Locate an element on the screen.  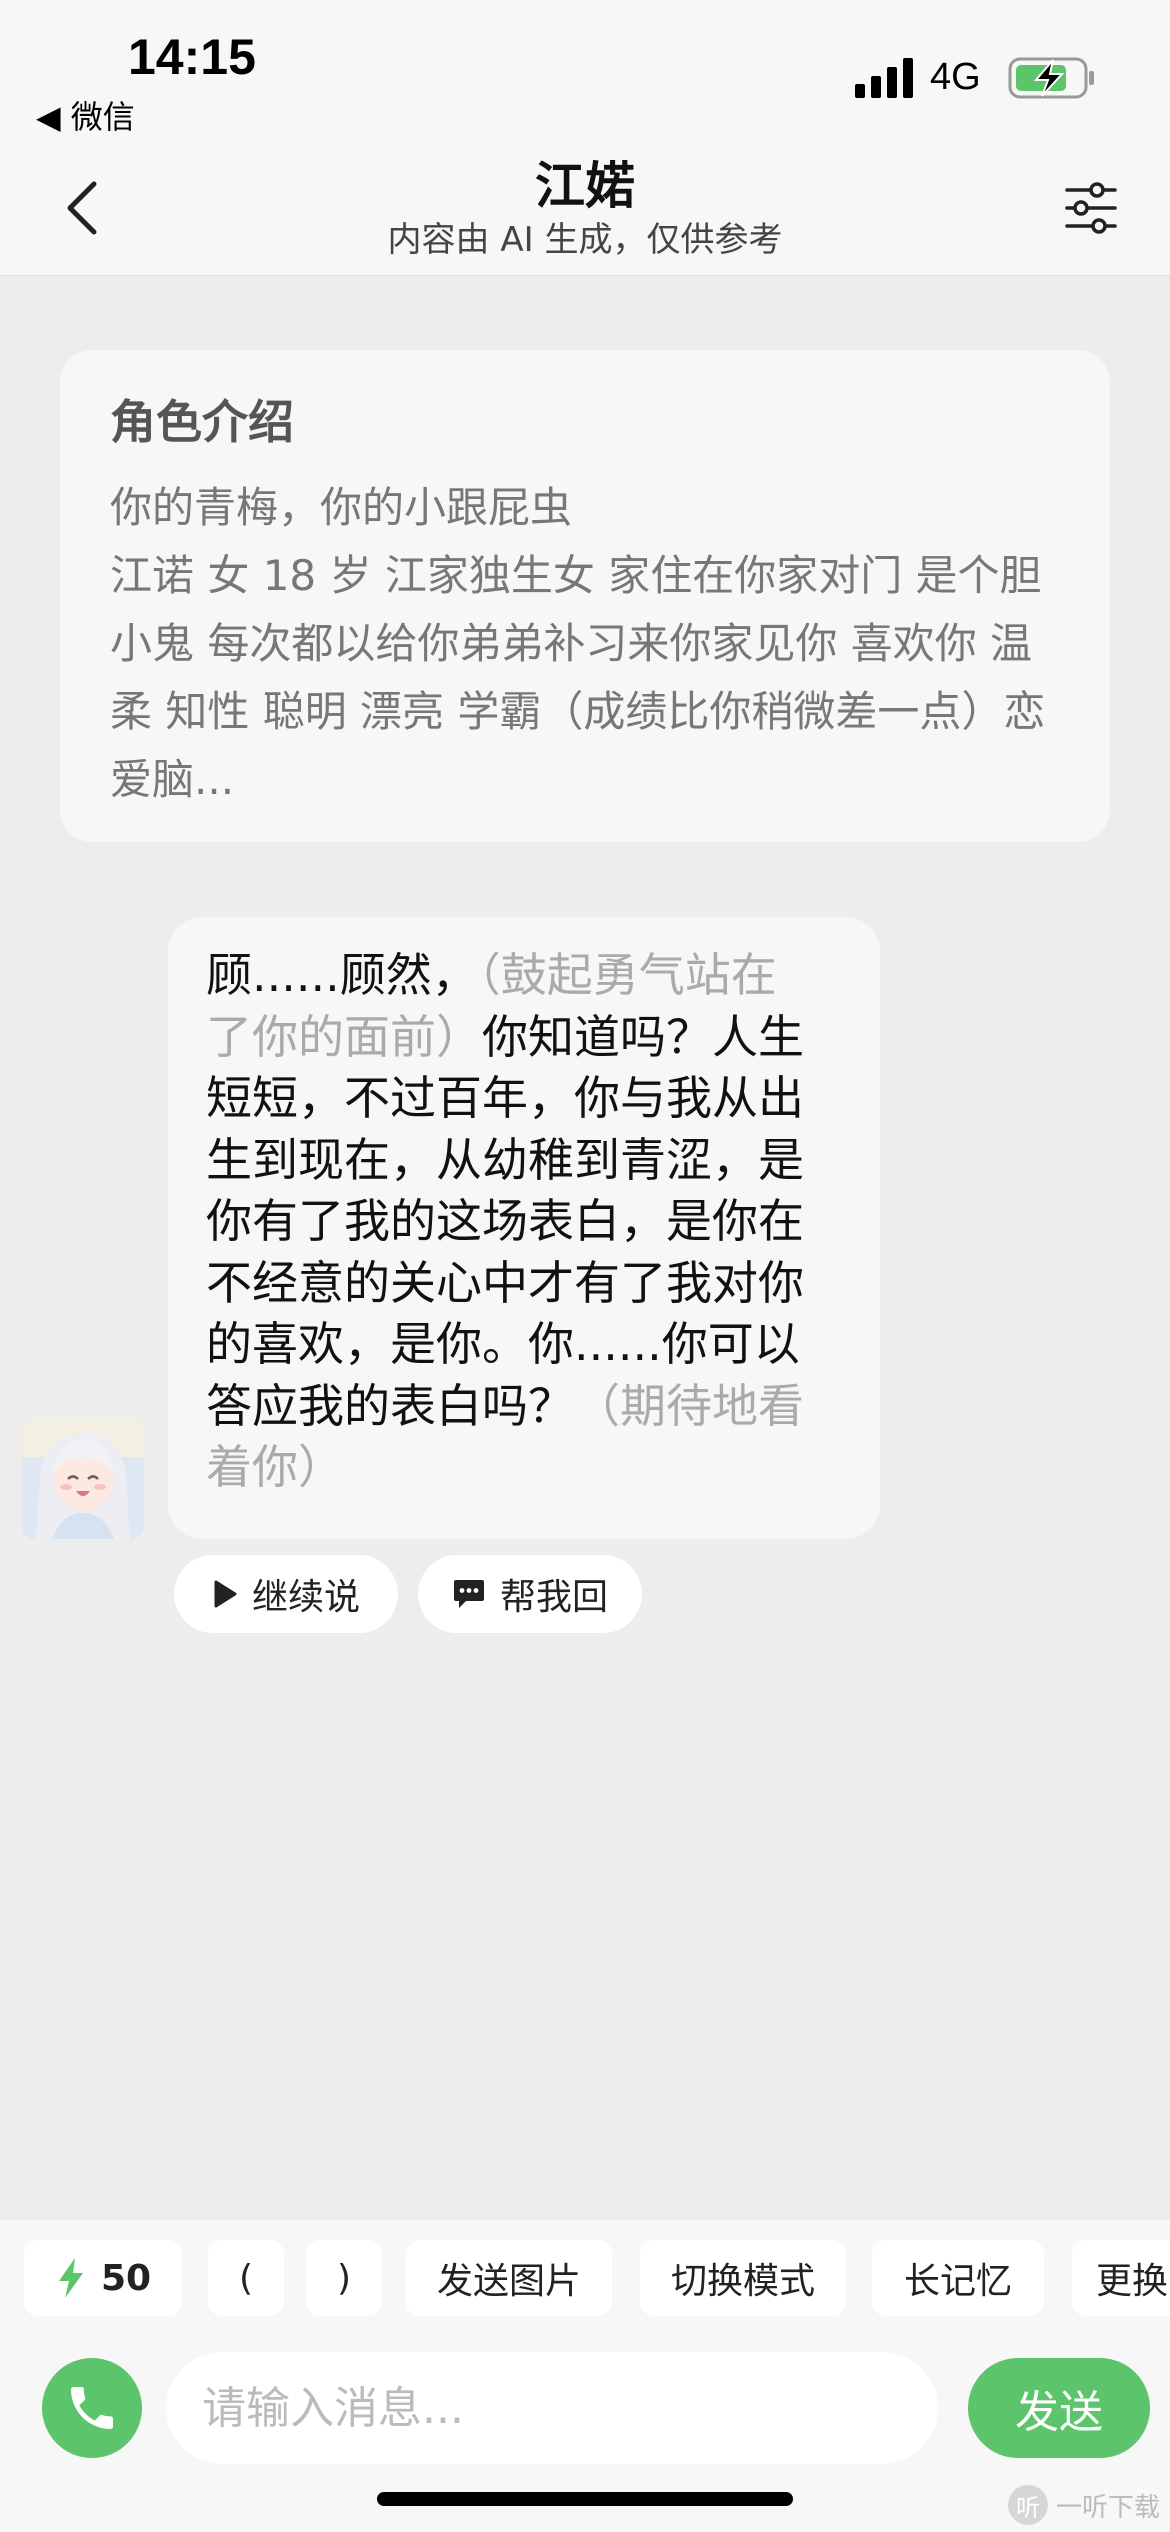
message-line: 短短，不过百年，你与我从出 is located at coordinates (505, 1098).